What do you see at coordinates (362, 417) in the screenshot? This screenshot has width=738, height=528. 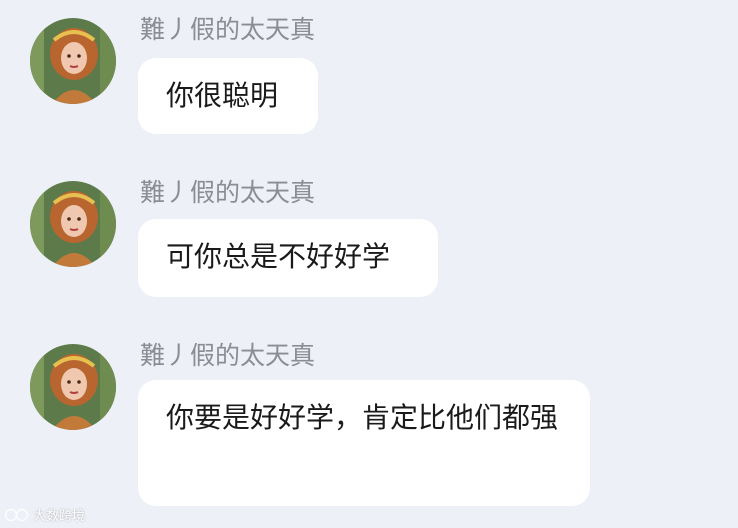 I see `message-text: 你要是好好学，肯定比他们都强` at bounding box center [362, 417].